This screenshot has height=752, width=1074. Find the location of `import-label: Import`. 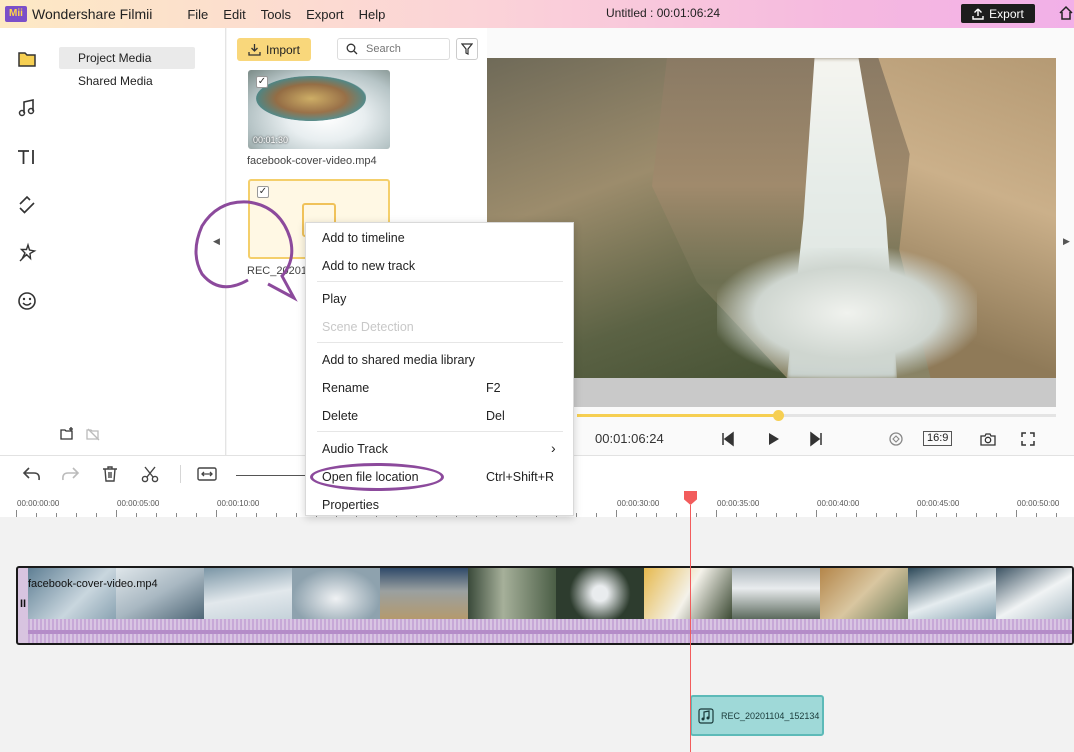

import-label: Import is located at coordinates (282, 49).